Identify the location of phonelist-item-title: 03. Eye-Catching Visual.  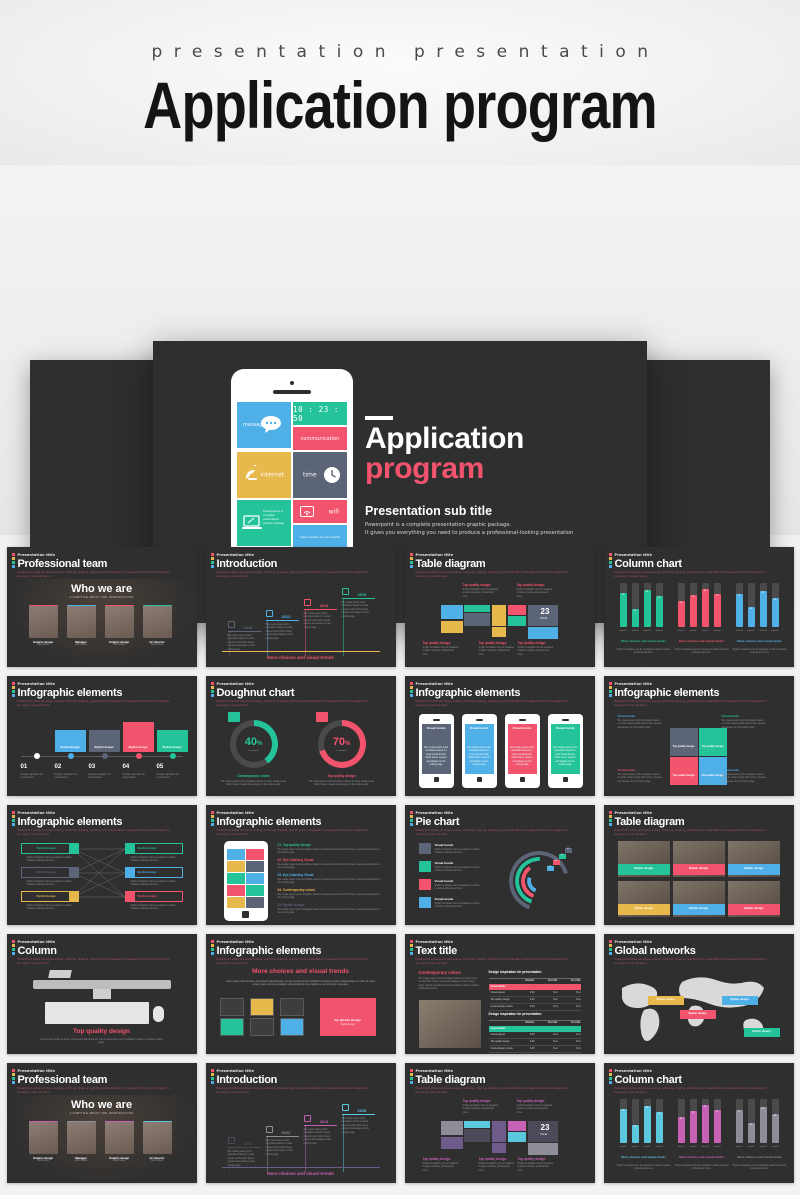
(295, 875).